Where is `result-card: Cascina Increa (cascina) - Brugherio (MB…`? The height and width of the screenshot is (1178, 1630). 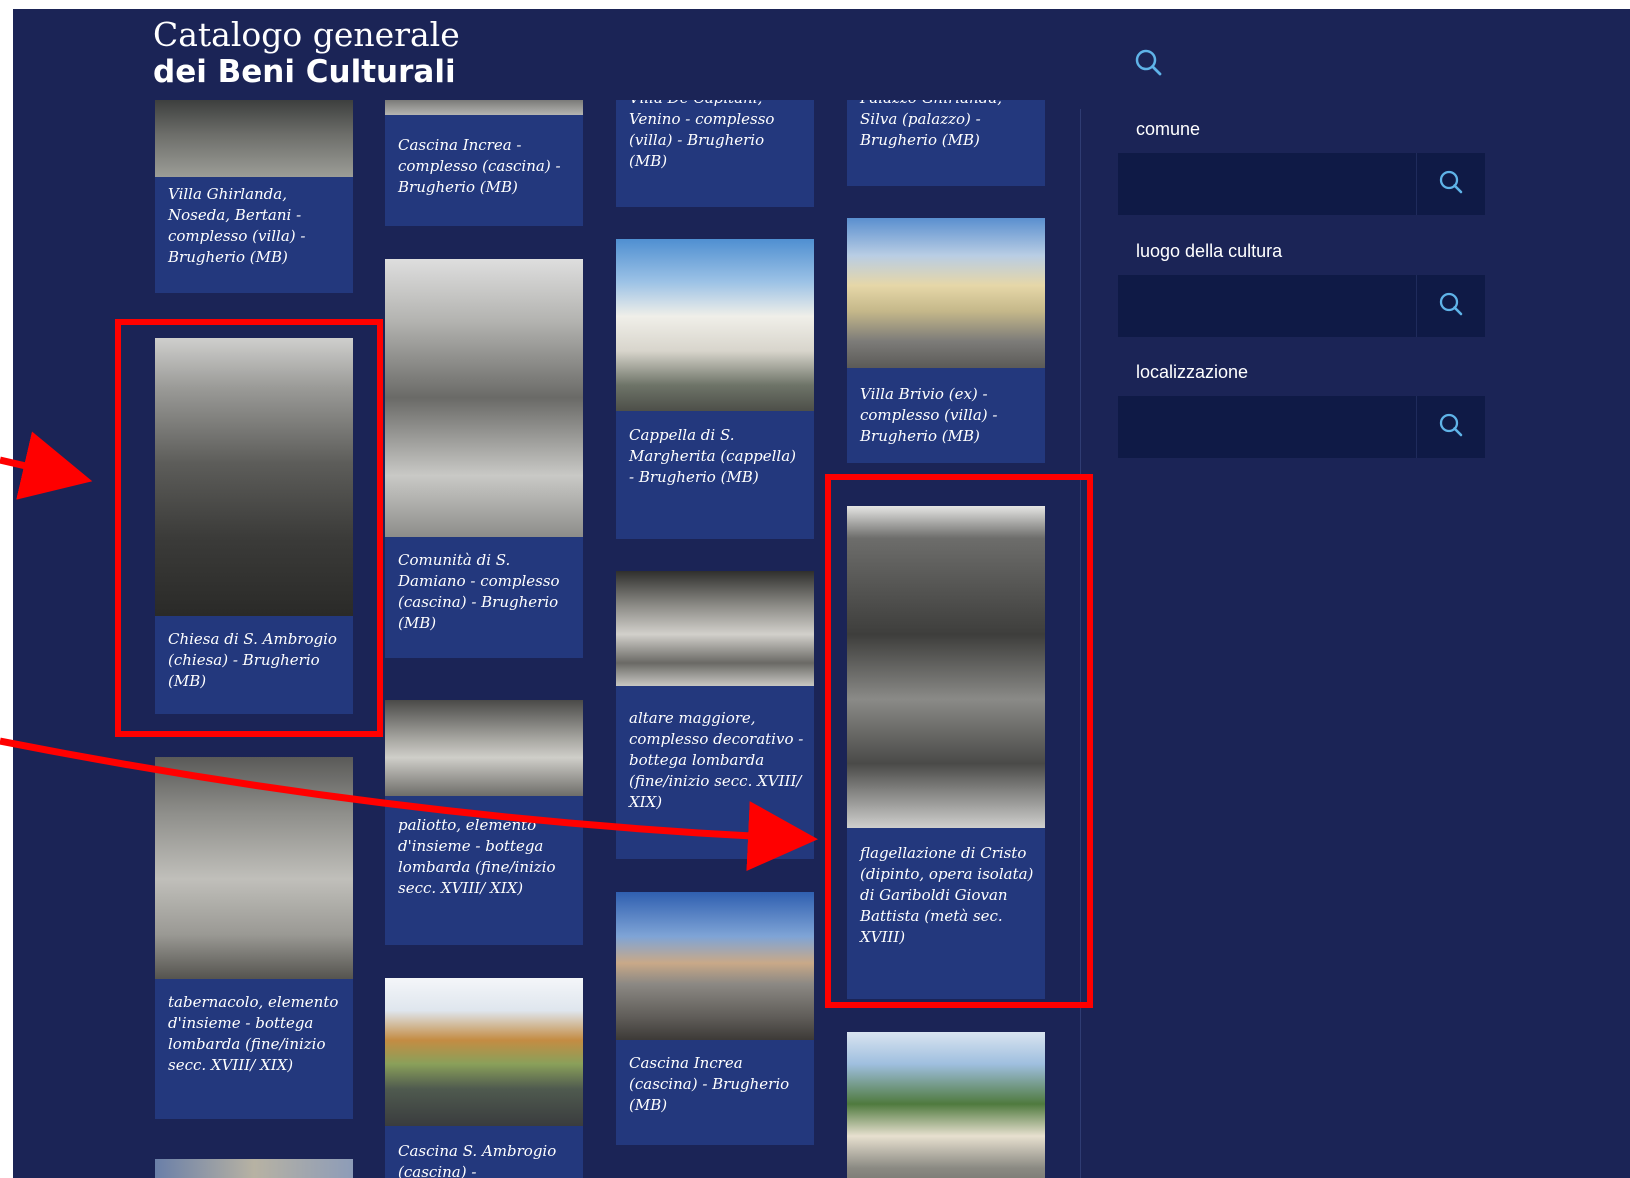 result-card: Cascina Increa (cascina) - Brugherio (MB… is located at coordinates (715, 1018).